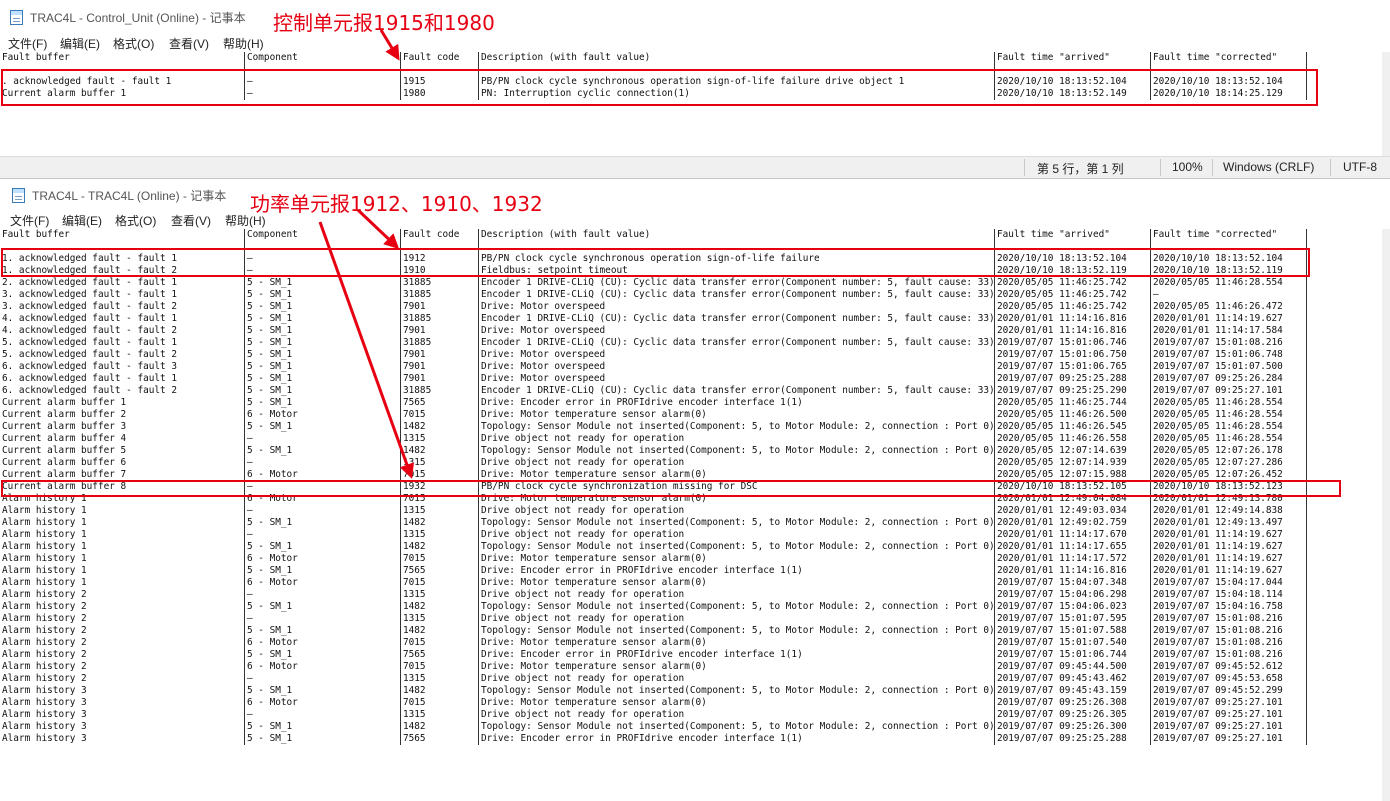 Image resolution: width=1390 pixels, height=801 pixels. I want to click on table-cell: Drive object not ready for operation, so click(583, 618).